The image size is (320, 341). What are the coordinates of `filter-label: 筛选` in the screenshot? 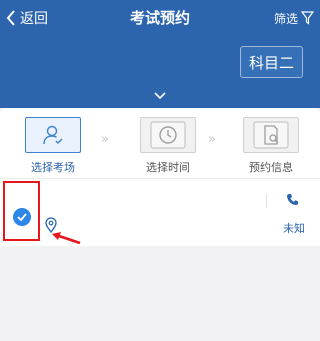 It's located at (285, 18).